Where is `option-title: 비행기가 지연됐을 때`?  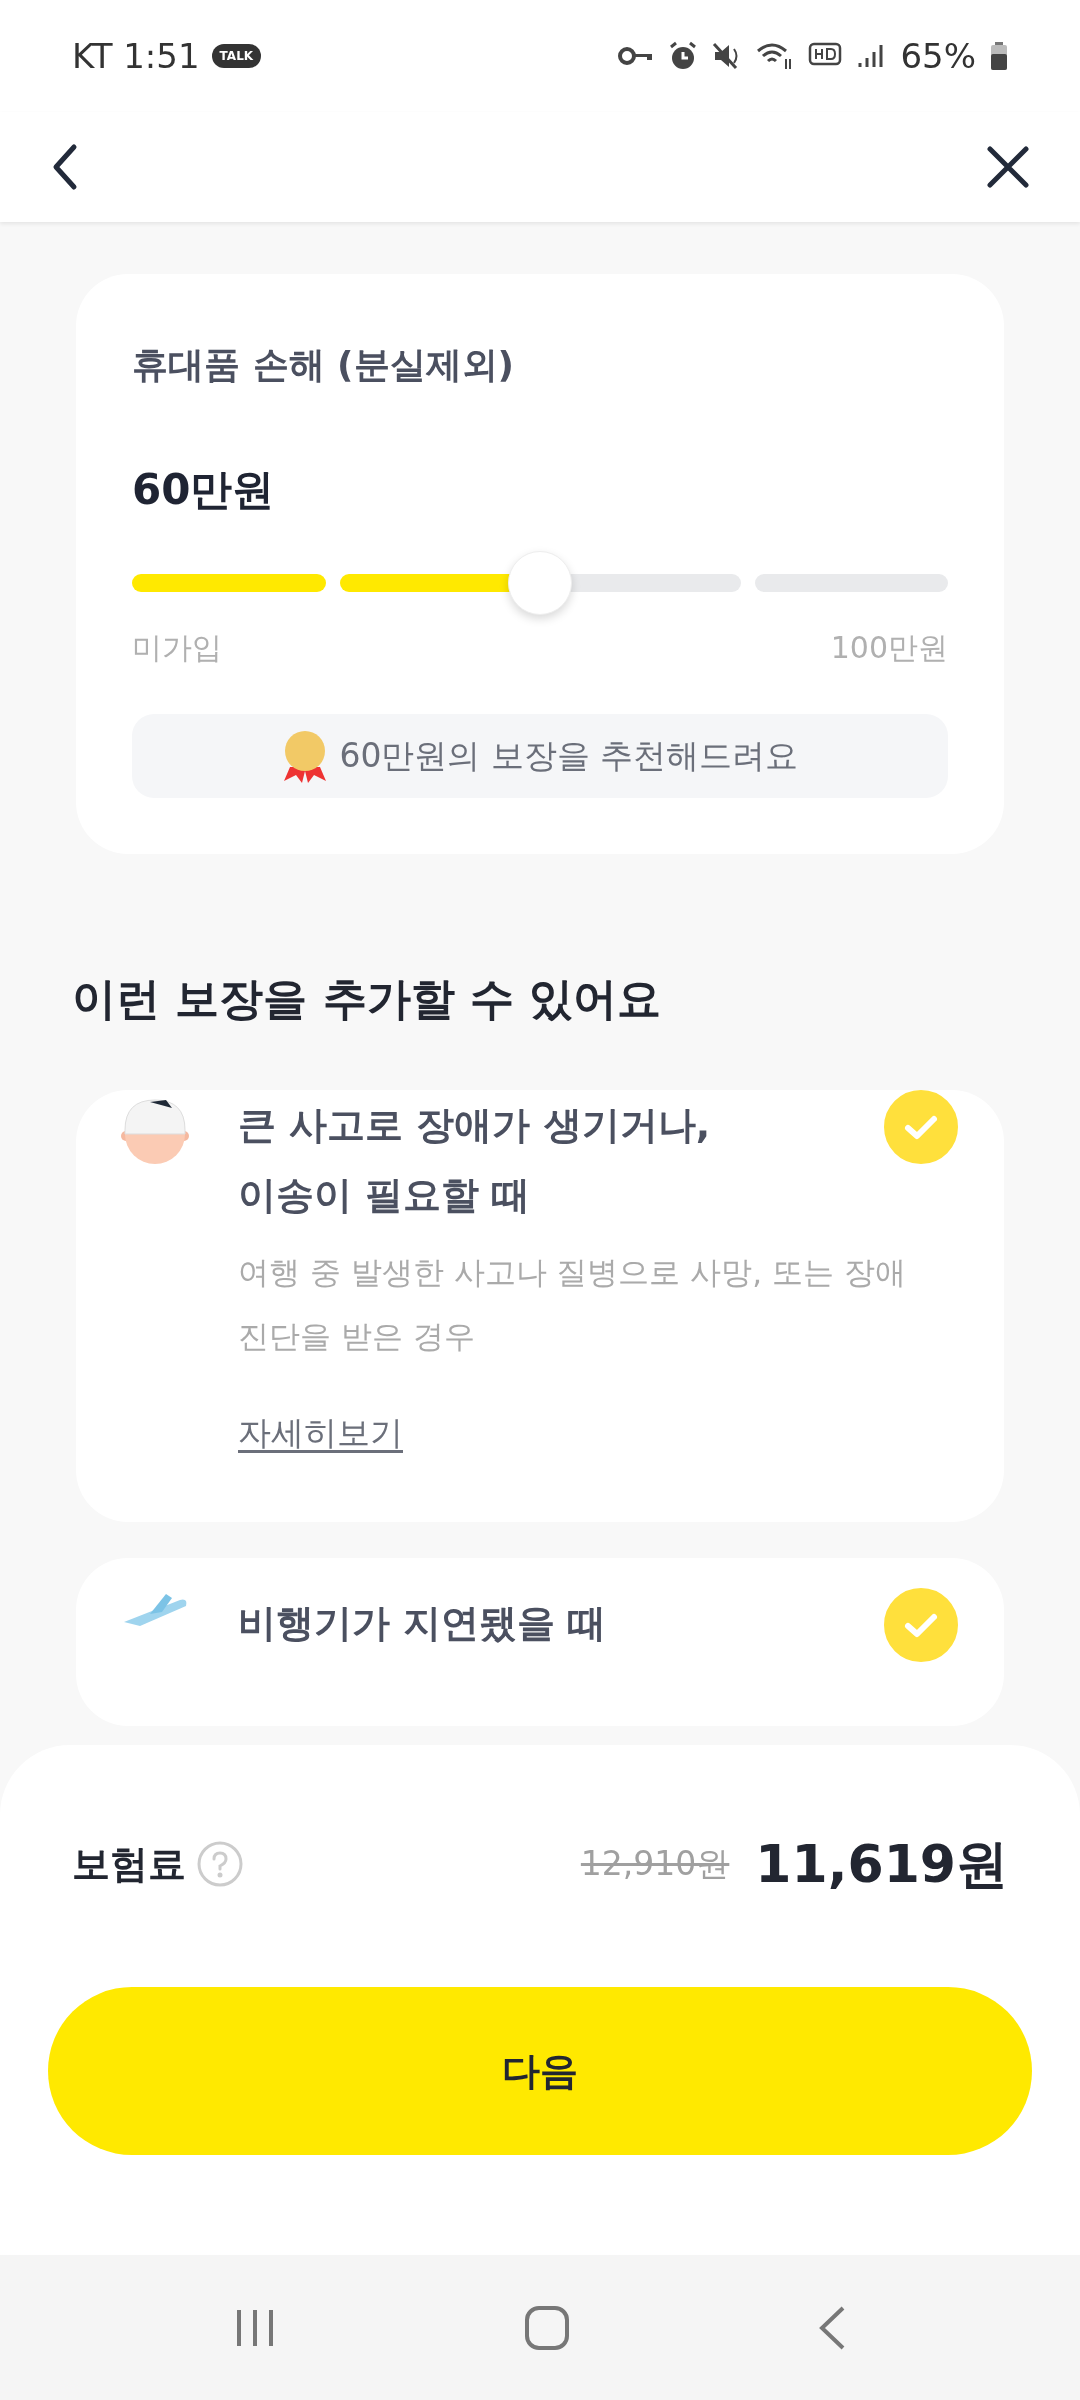
option-title: 비행기가 지연됐을 때 is located at coordinates (423, 1623).